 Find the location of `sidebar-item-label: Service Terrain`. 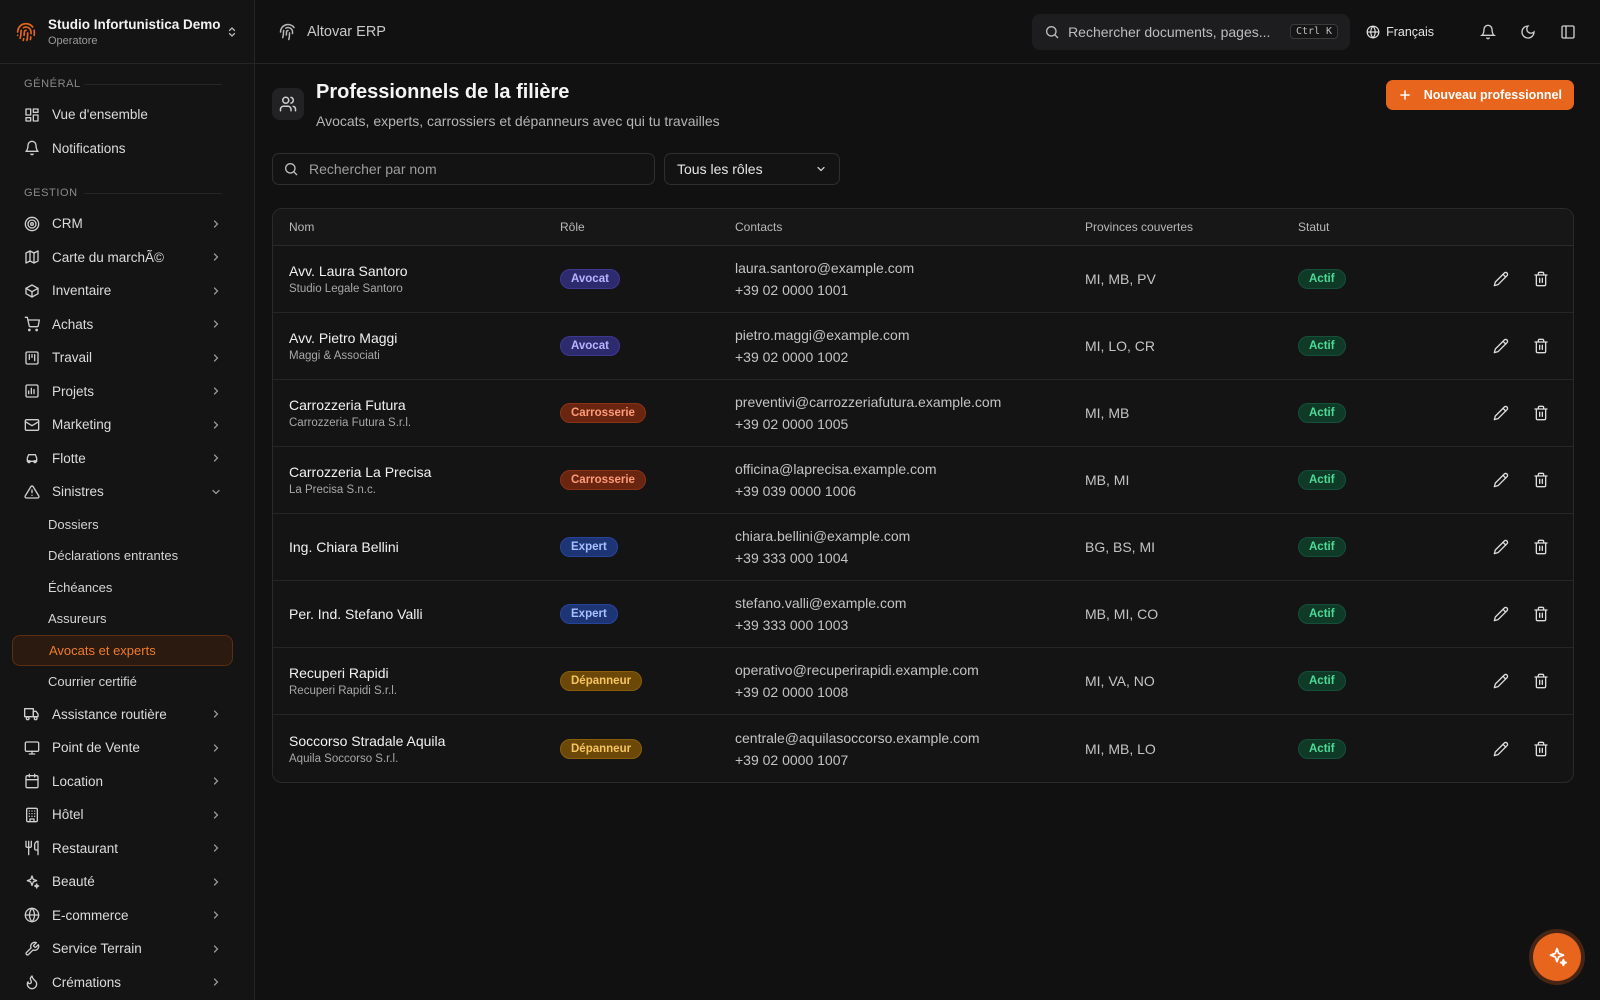

sidebar-item-label: Service Terrain is located at coordinates (97, 949).